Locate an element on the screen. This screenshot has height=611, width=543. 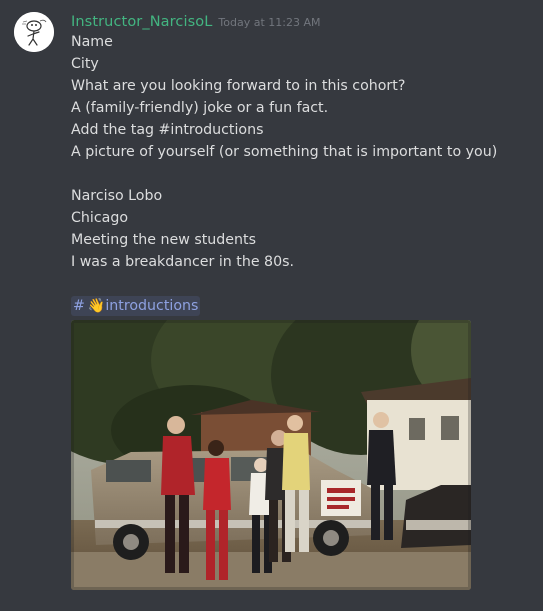
message-line: I was a breakdancer in the 80s. is located at coordinates (183, 262).